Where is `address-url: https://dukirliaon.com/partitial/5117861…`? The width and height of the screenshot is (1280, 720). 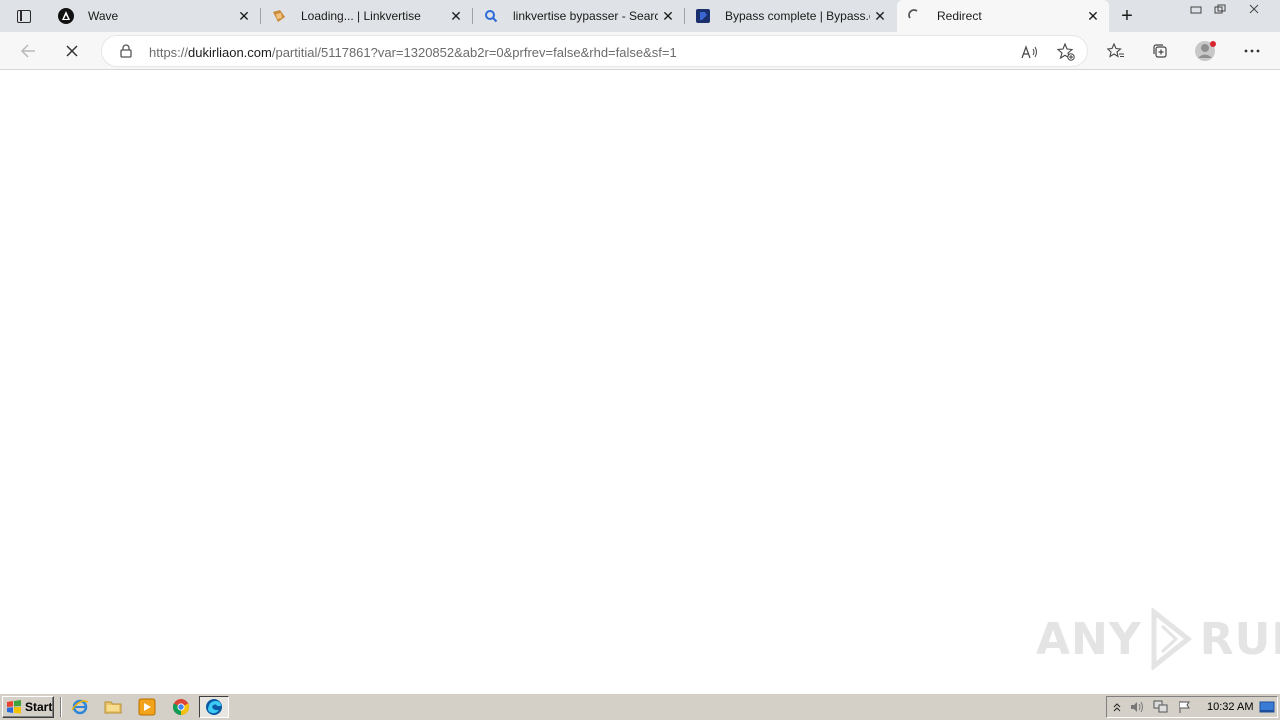
address-url: https://dukirliaon.com/partitial/5117861… is located at coordinates (413, 52).